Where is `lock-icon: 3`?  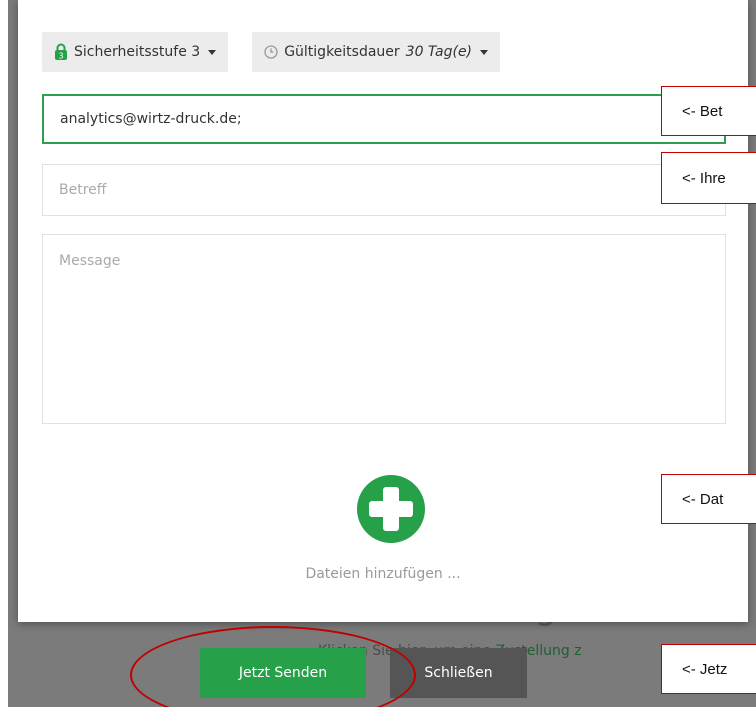 lock-icon: 3 is located at coordinates (61, 52).